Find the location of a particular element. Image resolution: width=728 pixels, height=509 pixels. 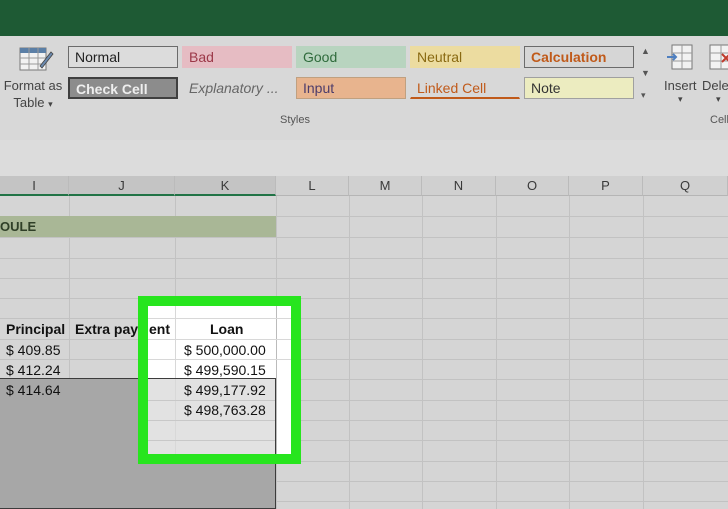

gallery-scroll: ▲ ▼ ▾ is located at coordinates (646, 75).